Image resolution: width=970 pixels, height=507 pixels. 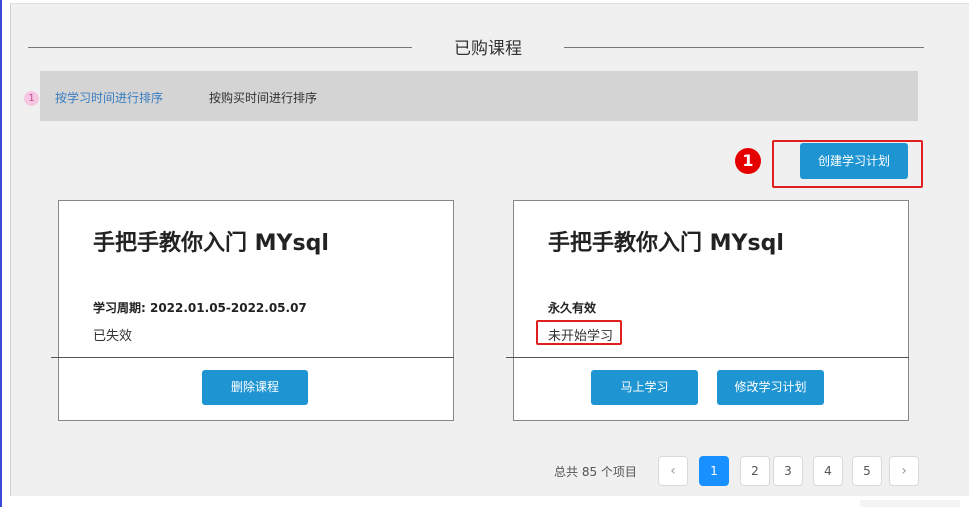 I want to click on delete-course-button: 删除课程, so click(x=255, y=387).